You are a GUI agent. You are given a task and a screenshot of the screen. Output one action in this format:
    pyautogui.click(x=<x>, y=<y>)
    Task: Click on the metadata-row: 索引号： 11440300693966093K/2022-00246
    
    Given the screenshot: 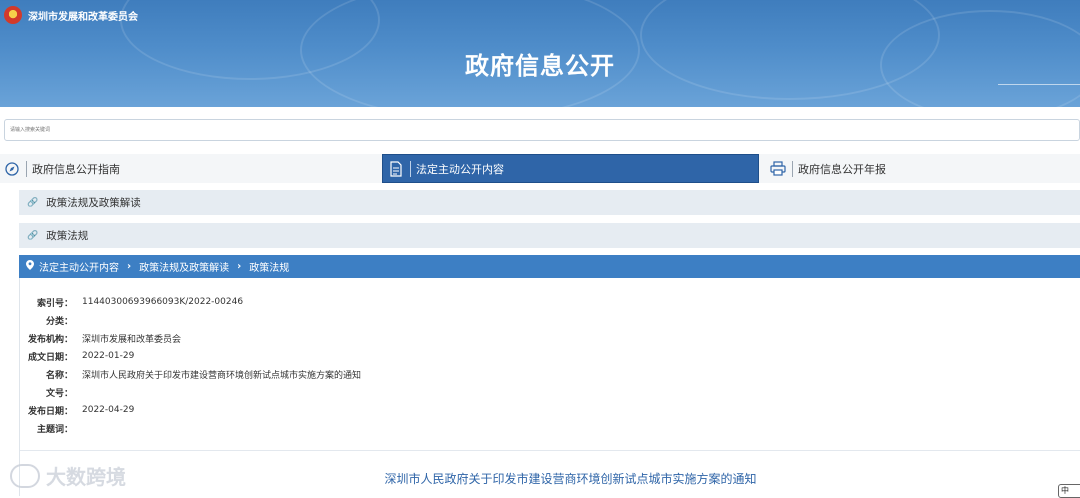 What is the action you would take?
    pyautogui.click(x=220, y=302)
    